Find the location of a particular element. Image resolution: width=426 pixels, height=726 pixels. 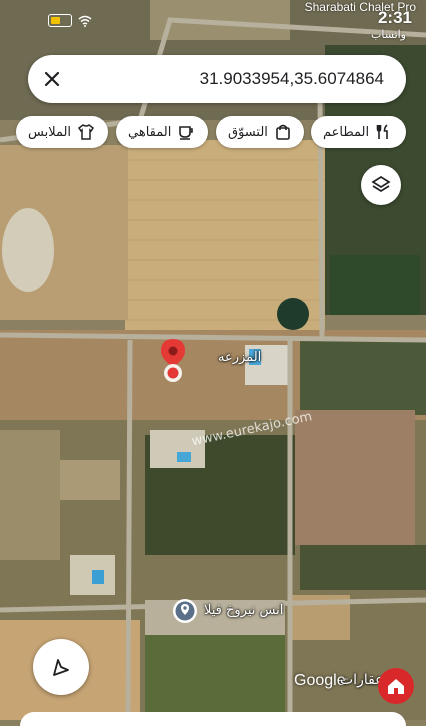

restaurant-icon is located at coordinates (382, 131).